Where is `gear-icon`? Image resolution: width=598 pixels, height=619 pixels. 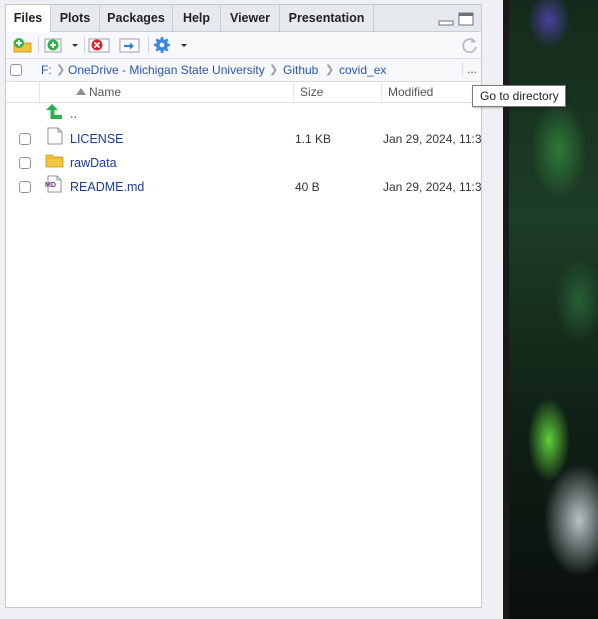
gear-icon is located at coordinates (170, 45).